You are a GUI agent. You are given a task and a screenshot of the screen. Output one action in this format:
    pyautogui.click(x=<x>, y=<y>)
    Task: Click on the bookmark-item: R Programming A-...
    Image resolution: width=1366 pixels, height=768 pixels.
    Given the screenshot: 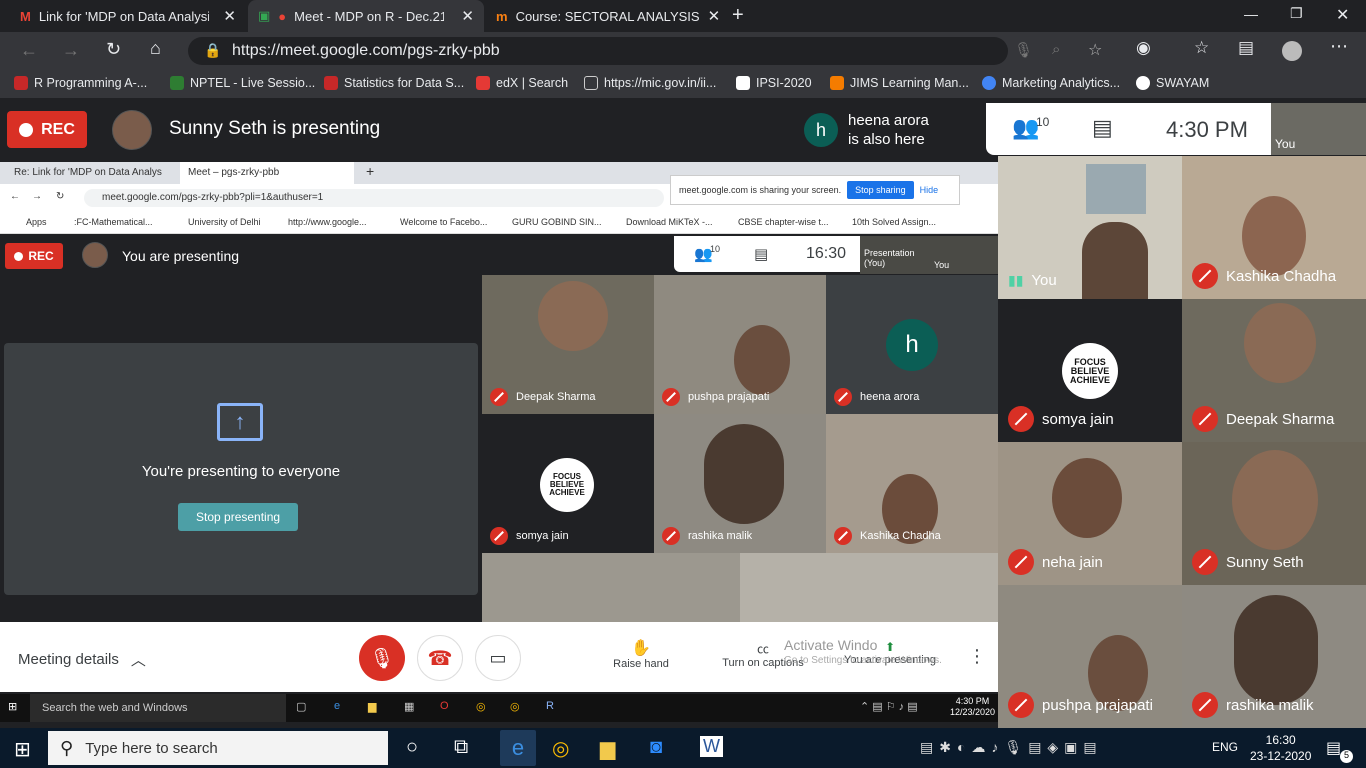 What is the action you would take?
    pyautogui.click(x=80, y=83)
    